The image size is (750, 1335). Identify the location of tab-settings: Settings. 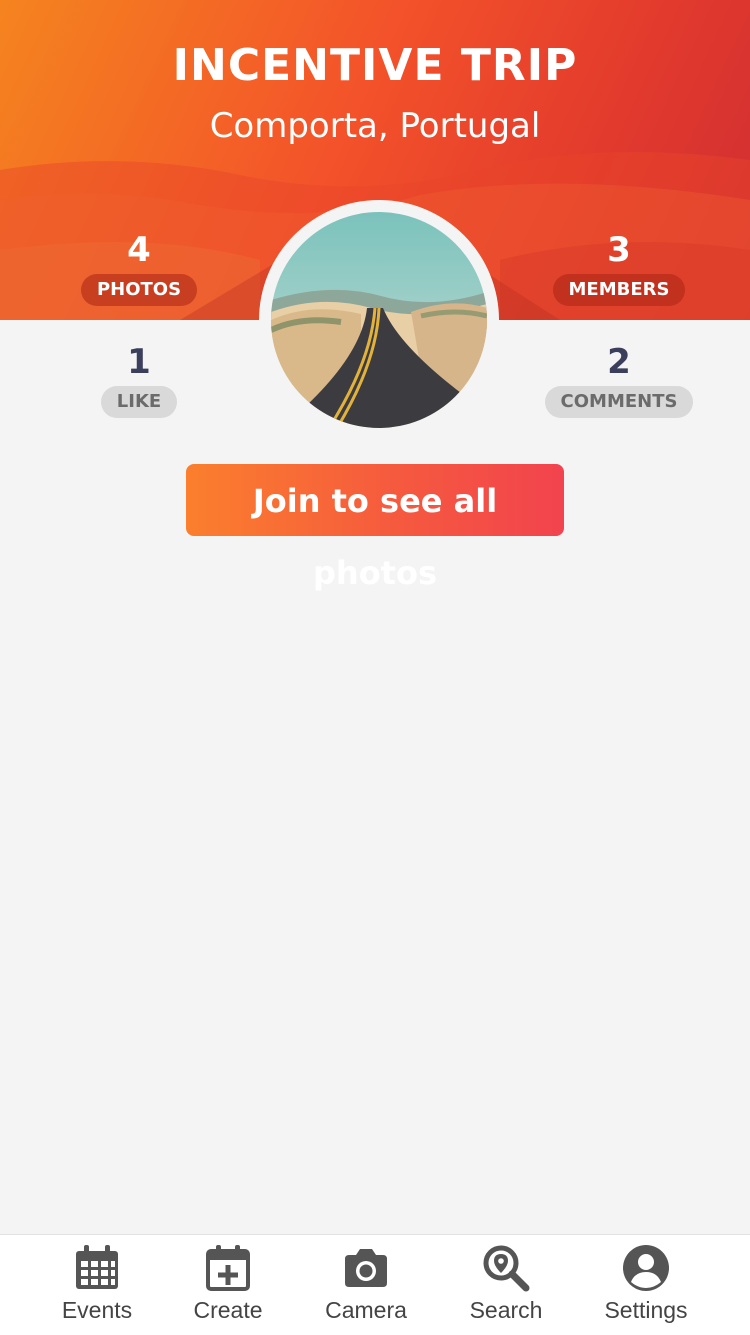
(646, 1285).